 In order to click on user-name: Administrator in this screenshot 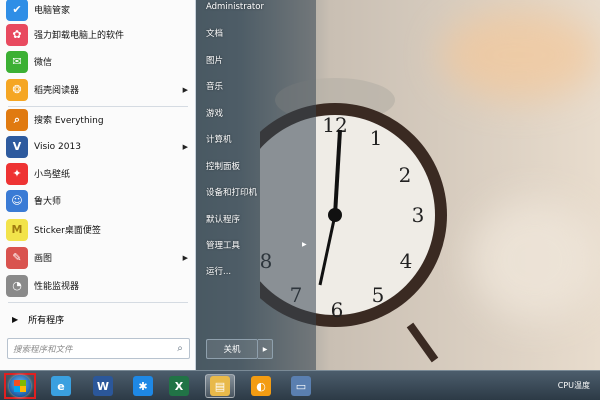, I will do `click(235, 7)`.